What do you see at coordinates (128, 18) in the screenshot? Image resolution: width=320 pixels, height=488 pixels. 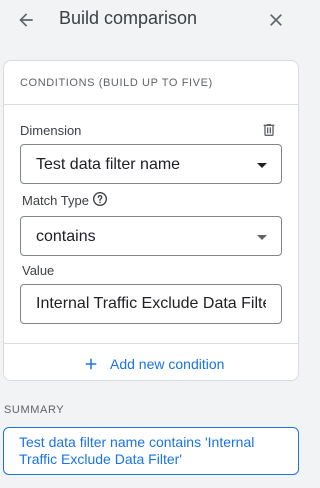 I see `page-title: Build comparison` at bounding box center [128, 18].